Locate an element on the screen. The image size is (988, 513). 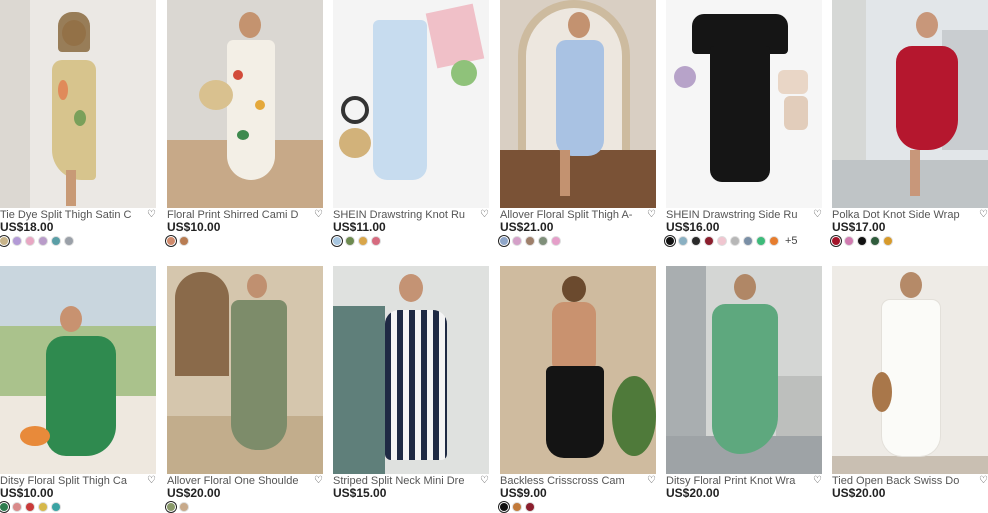
product-card: Ditsy Floral Split Thigh Ca ♡ US$10.00 is located at coordinates (78, 389).